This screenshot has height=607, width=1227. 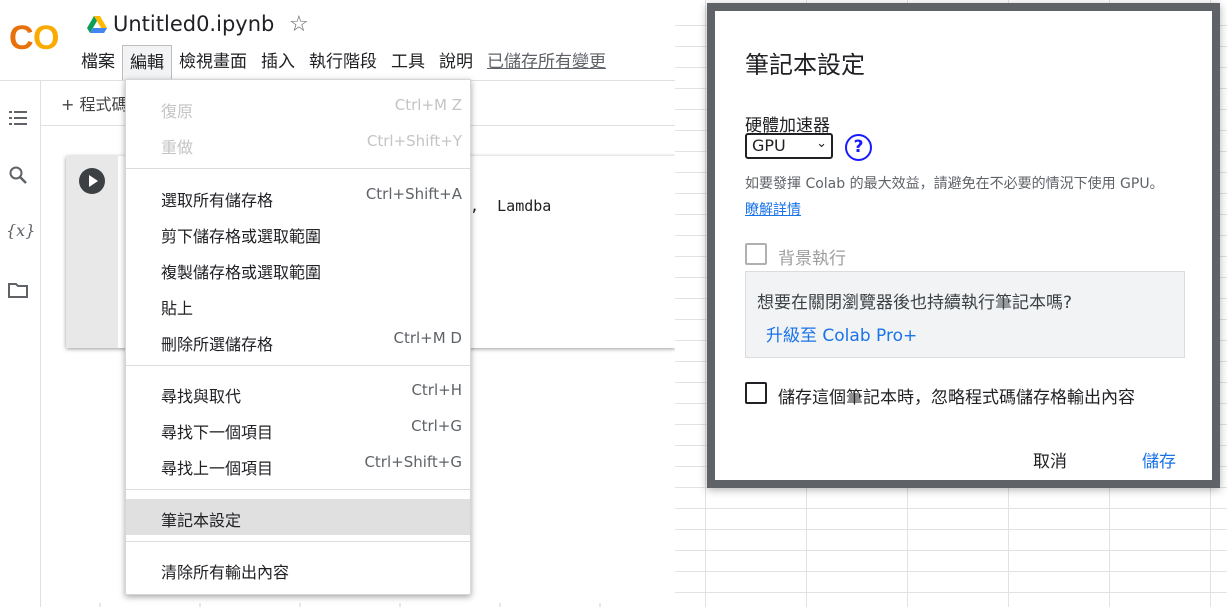 What do you see at coordinates (217, 432) in the screenshot?
I see `menu-item-label: 尋找下一個項目` at bounding box center [217, 432].